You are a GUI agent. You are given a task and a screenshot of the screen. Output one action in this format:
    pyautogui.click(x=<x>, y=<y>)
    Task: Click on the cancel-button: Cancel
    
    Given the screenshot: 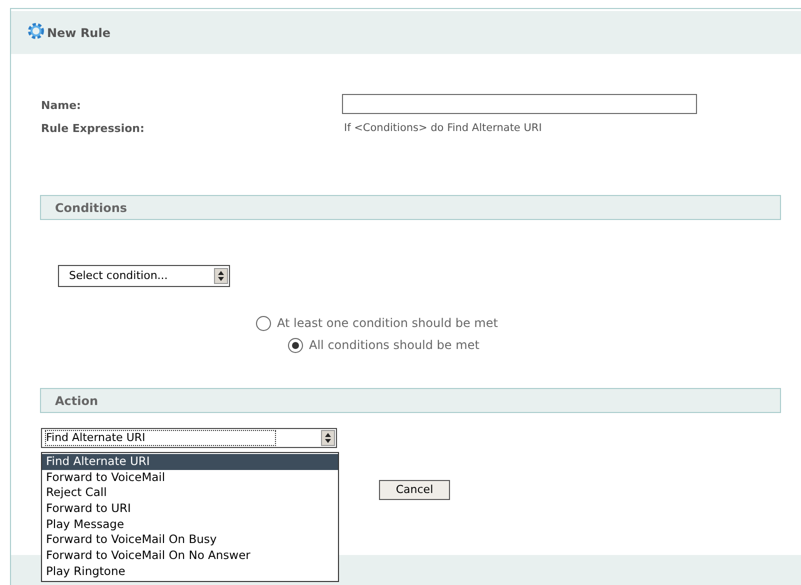 What is the action you would take?
    pyautogui.click(x=414, y=490)
    